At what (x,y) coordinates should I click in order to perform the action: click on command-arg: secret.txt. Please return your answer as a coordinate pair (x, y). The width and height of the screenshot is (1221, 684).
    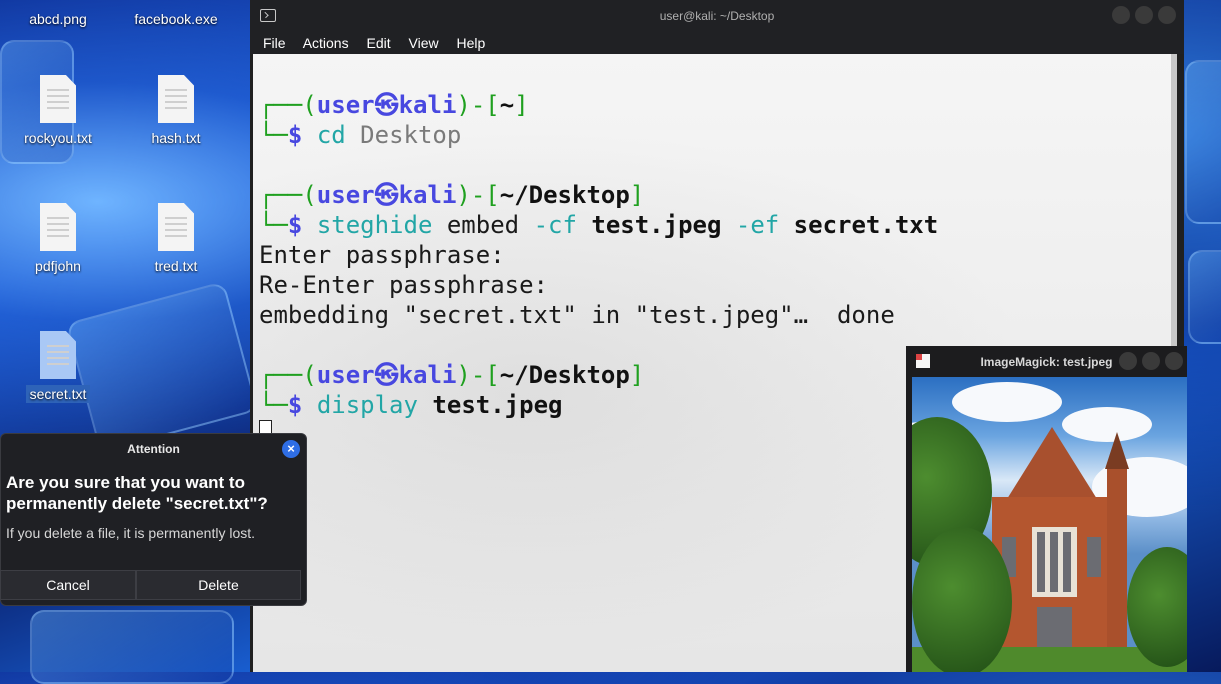
    Looking at the image, I should click on (859, 225).